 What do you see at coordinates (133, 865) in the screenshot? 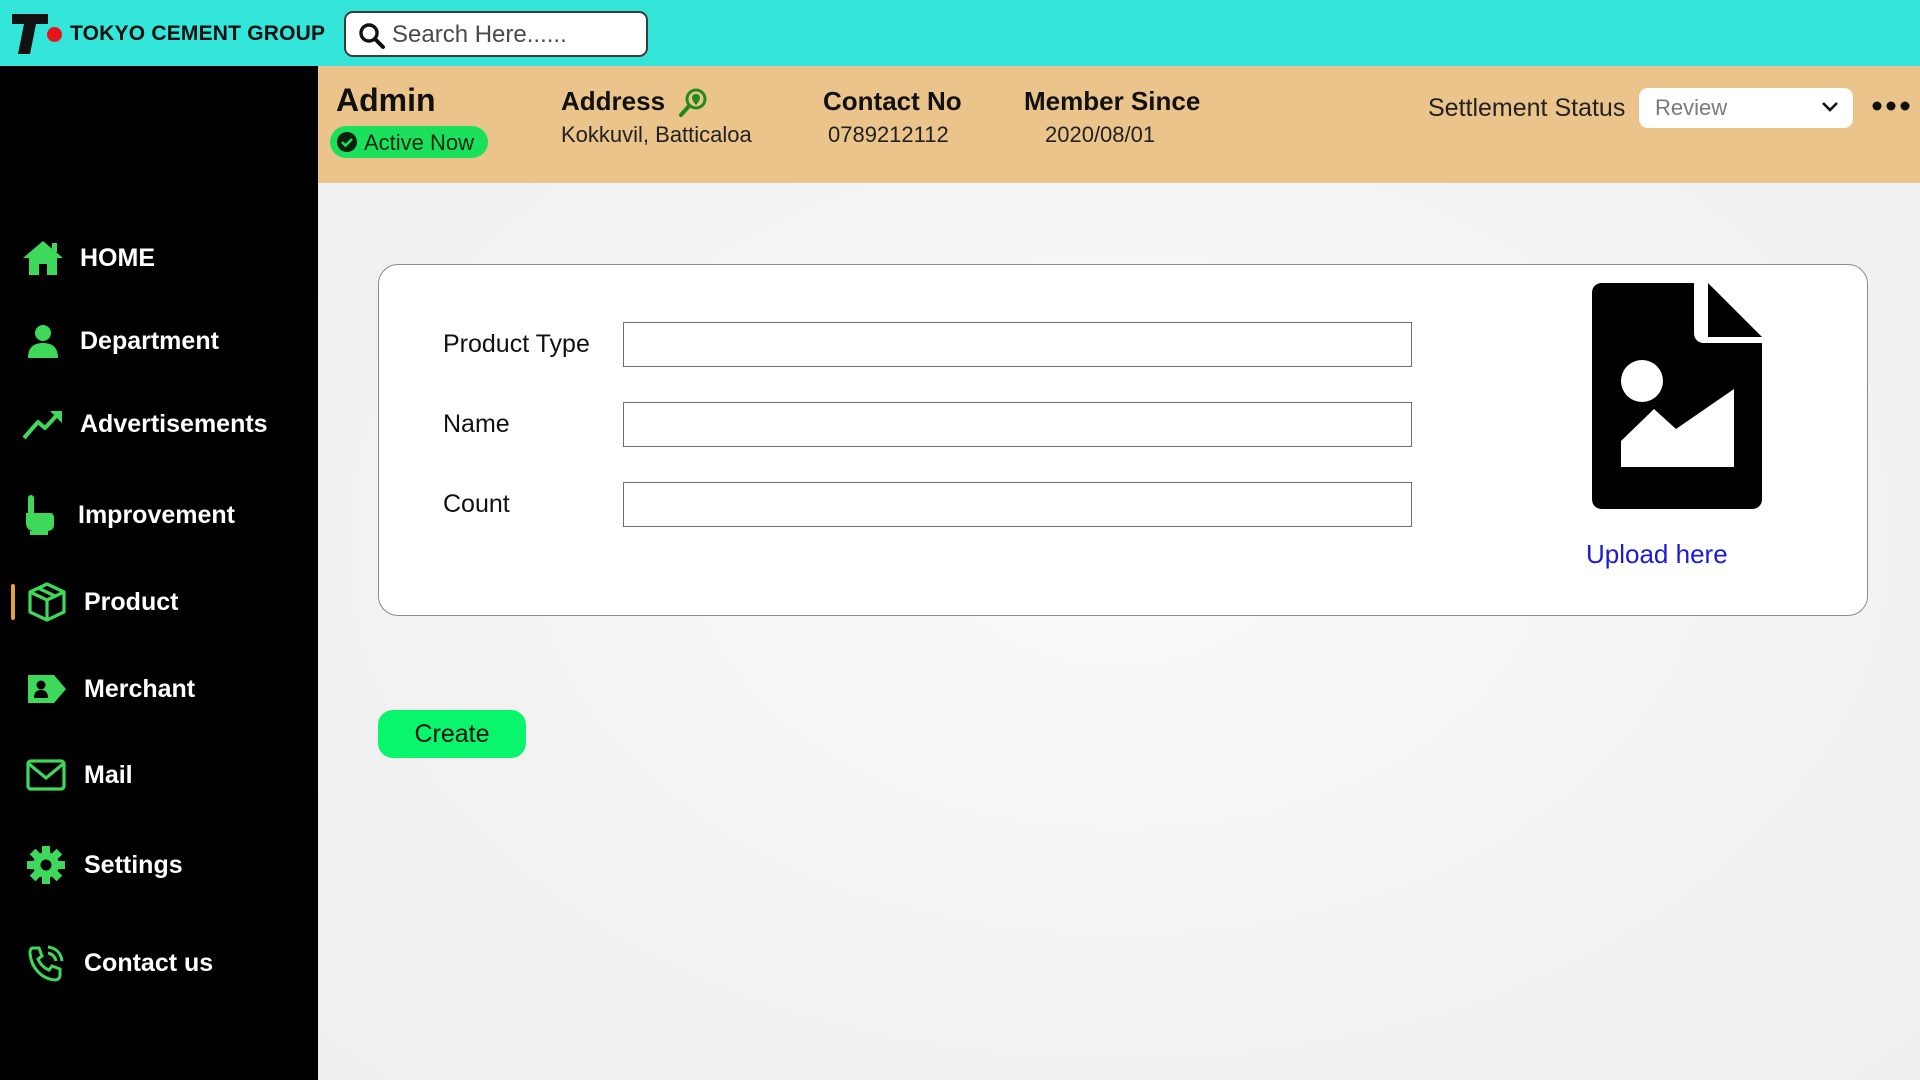
I see `sidebar-item-label: Settings` at bounding box center [133, 865].